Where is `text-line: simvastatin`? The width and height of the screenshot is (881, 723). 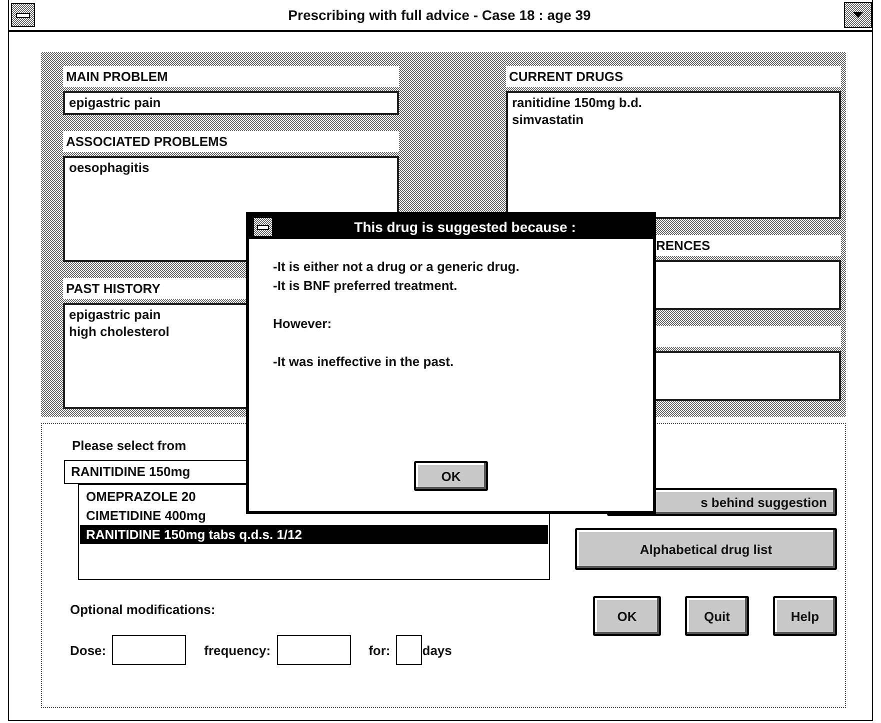
text-line: simvastatin is located at coordinates (548, 119).